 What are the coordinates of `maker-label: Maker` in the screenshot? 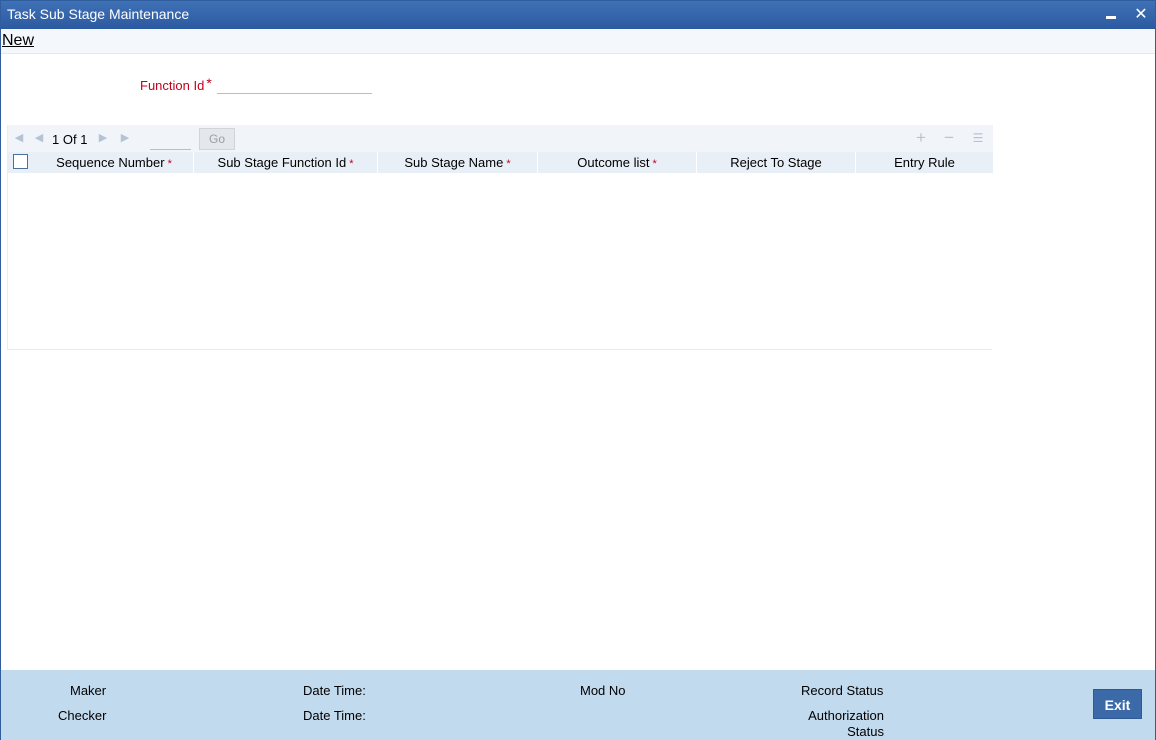 It's located at (88, 690).